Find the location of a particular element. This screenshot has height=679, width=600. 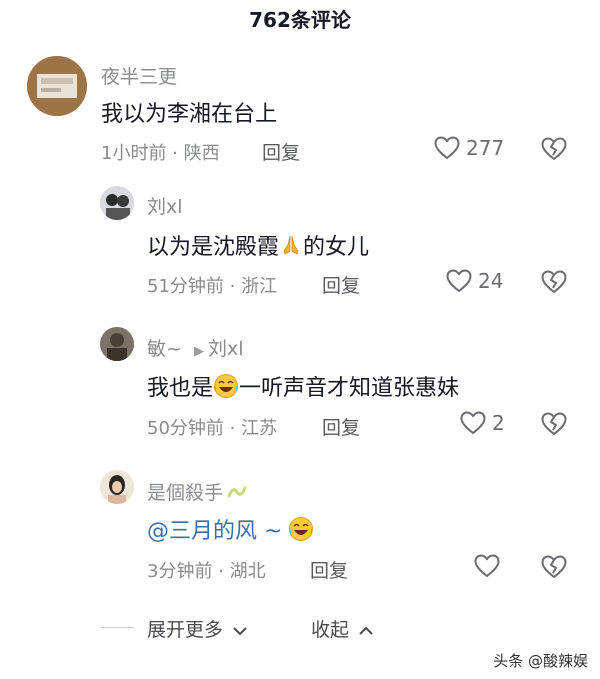

chevron-up-icon is located at coordinates (366, 631).